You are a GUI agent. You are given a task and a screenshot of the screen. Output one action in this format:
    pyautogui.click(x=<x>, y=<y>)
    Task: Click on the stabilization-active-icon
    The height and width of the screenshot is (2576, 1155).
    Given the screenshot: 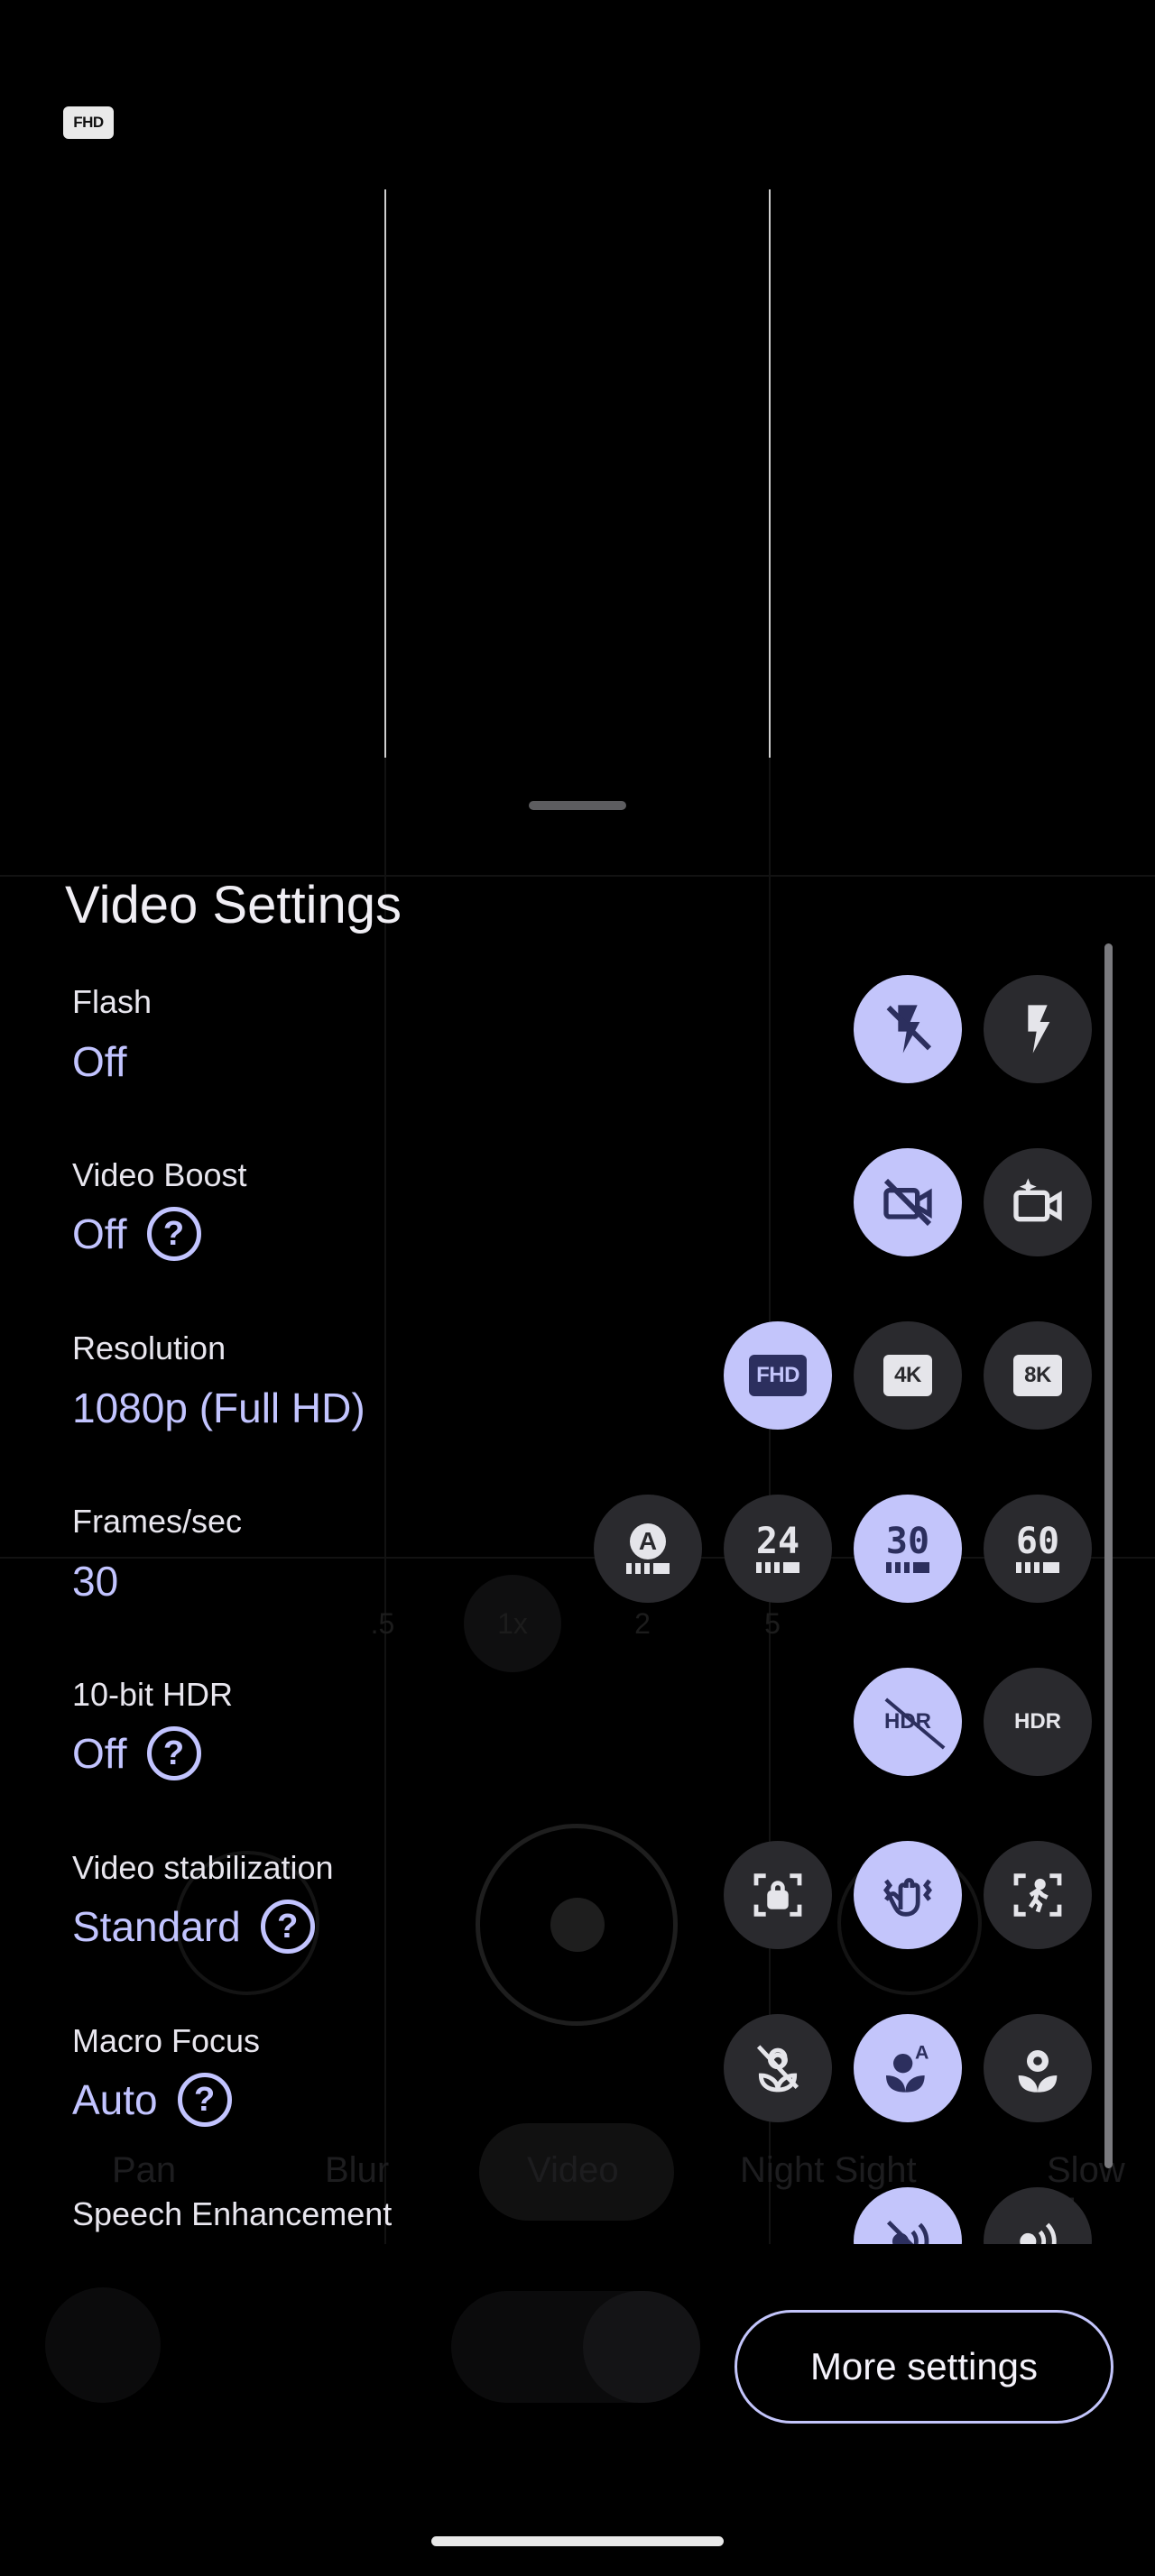 What is the action you would take?
    pyautogui.click(x=1037, y=1895)
    